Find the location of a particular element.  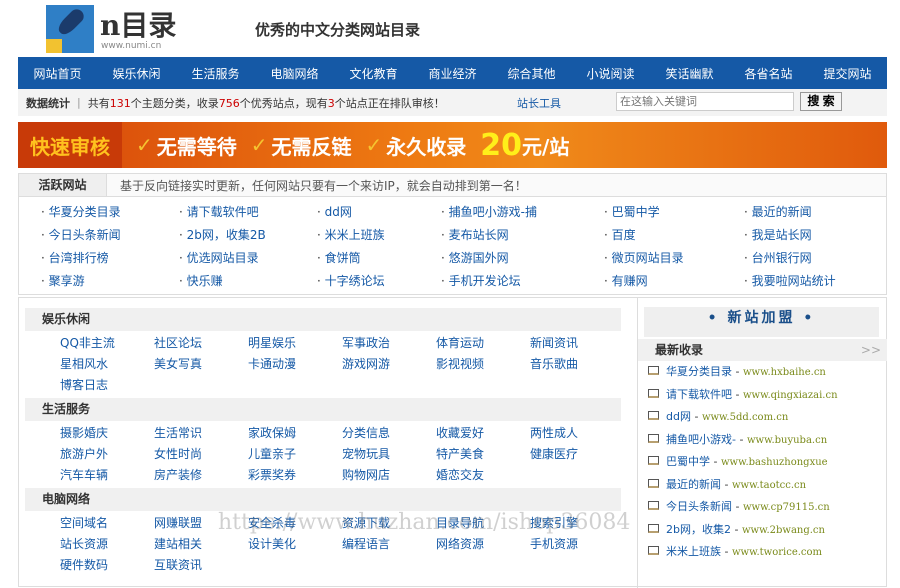

latest-site-link: 米米上班族 is located at coordinates (693, 551).